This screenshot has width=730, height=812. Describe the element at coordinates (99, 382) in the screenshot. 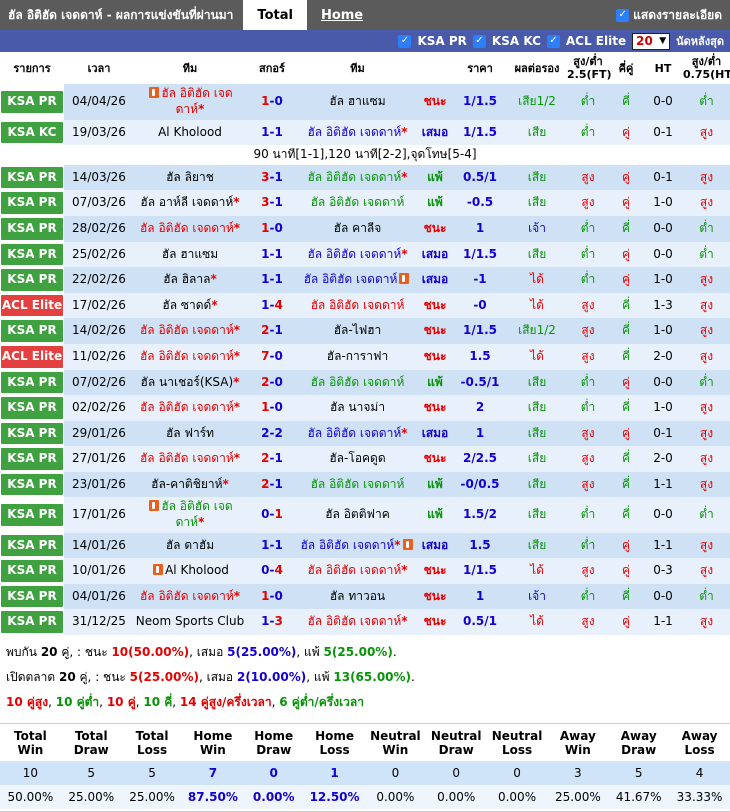

I see `date-cell: 07/02/26` at that location.